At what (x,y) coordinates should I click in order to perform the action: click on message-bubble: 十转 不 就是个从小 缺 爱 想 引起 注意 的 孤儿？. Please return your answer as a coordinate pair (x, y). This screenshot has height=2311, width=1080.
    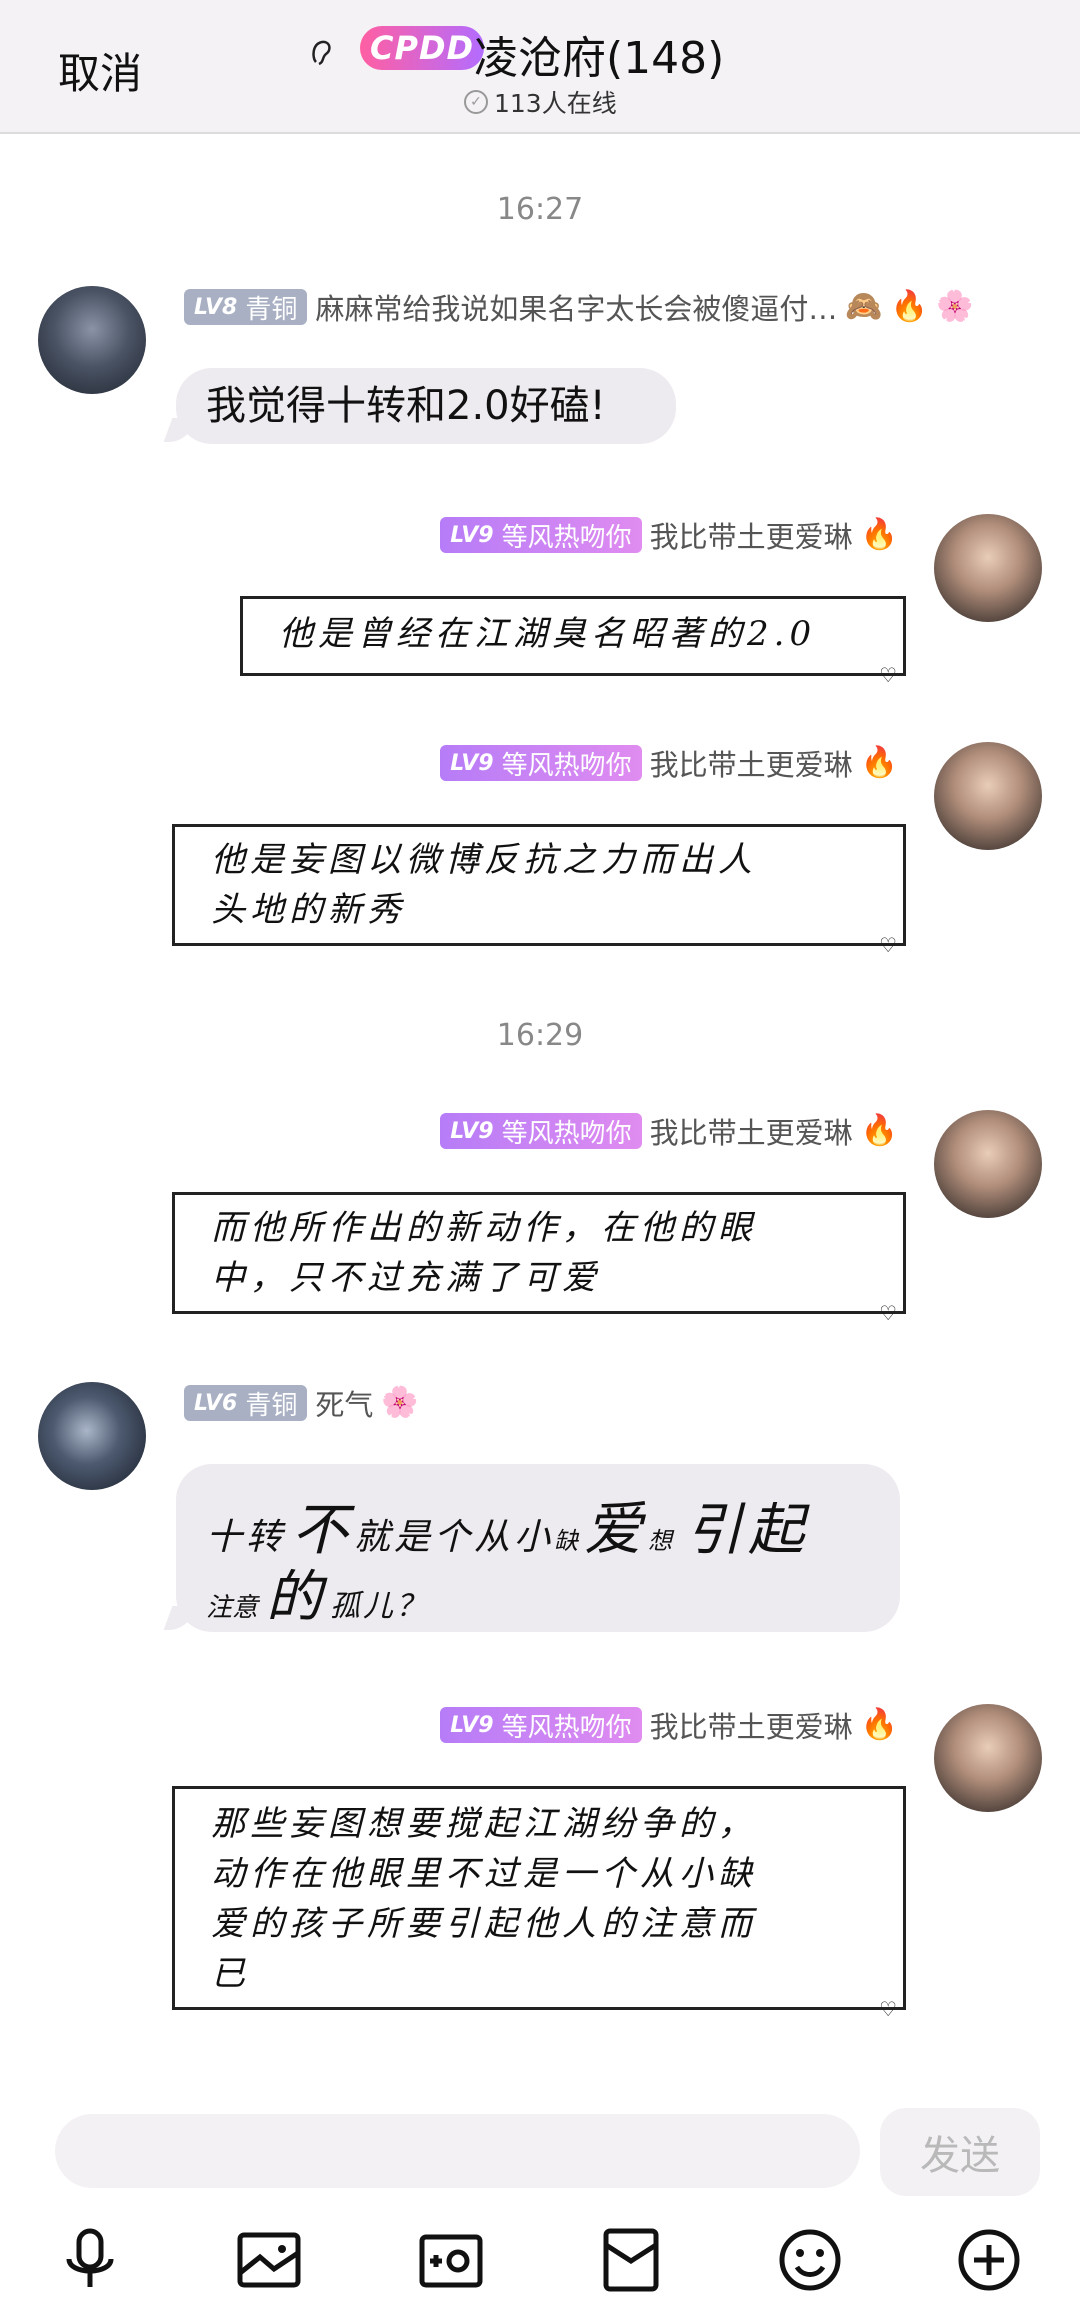
    Looking at the image, I should click on (538, 1548).